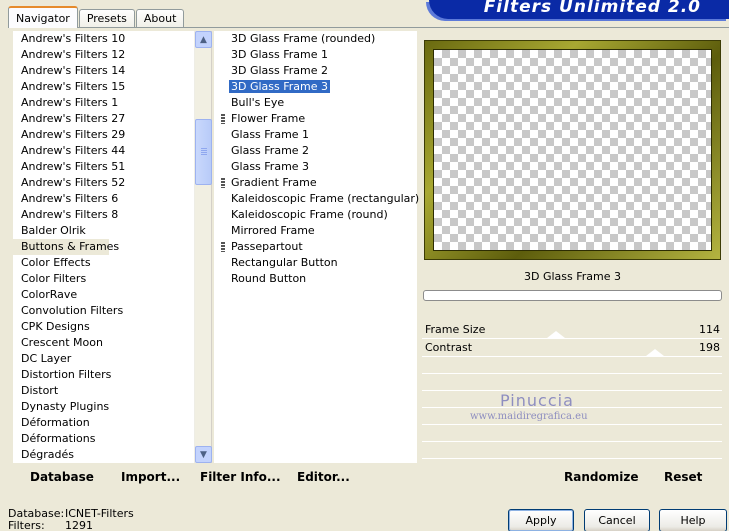  I want to click on filter-item: Rectangular Button, so click(315, 263).